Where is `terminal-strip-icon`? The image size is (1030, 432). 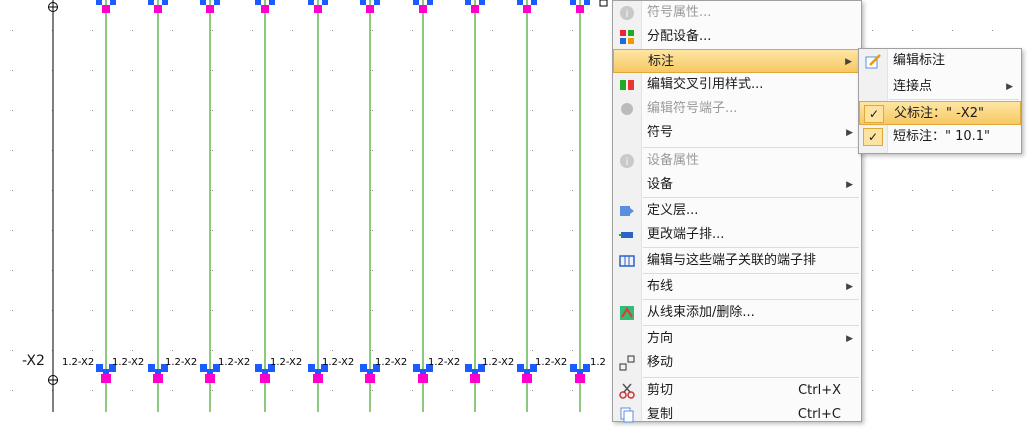 terminal-strip-icon is located at coordinates (627, 235).